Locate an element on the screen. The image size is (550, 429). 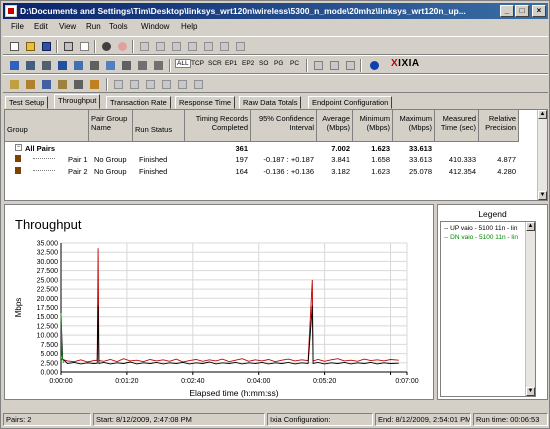
compare-icon is located at coordinates (134, 84).